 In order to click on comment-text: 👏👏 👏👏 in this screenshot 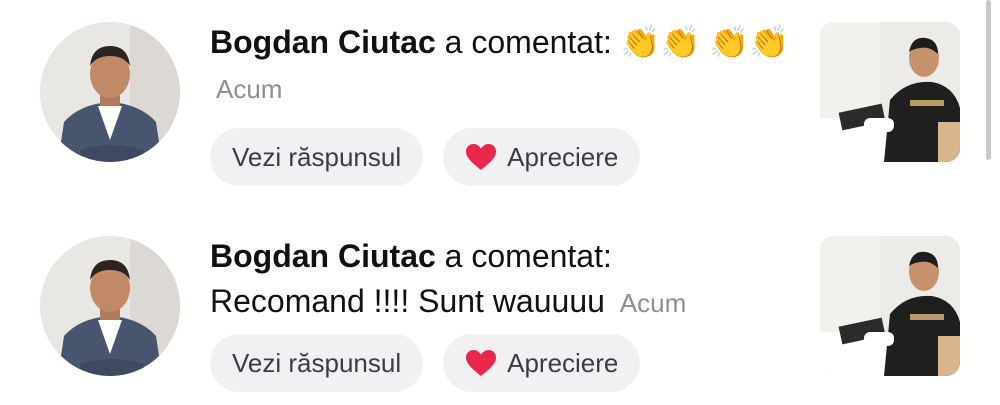, I will do `click(705, 42)`.